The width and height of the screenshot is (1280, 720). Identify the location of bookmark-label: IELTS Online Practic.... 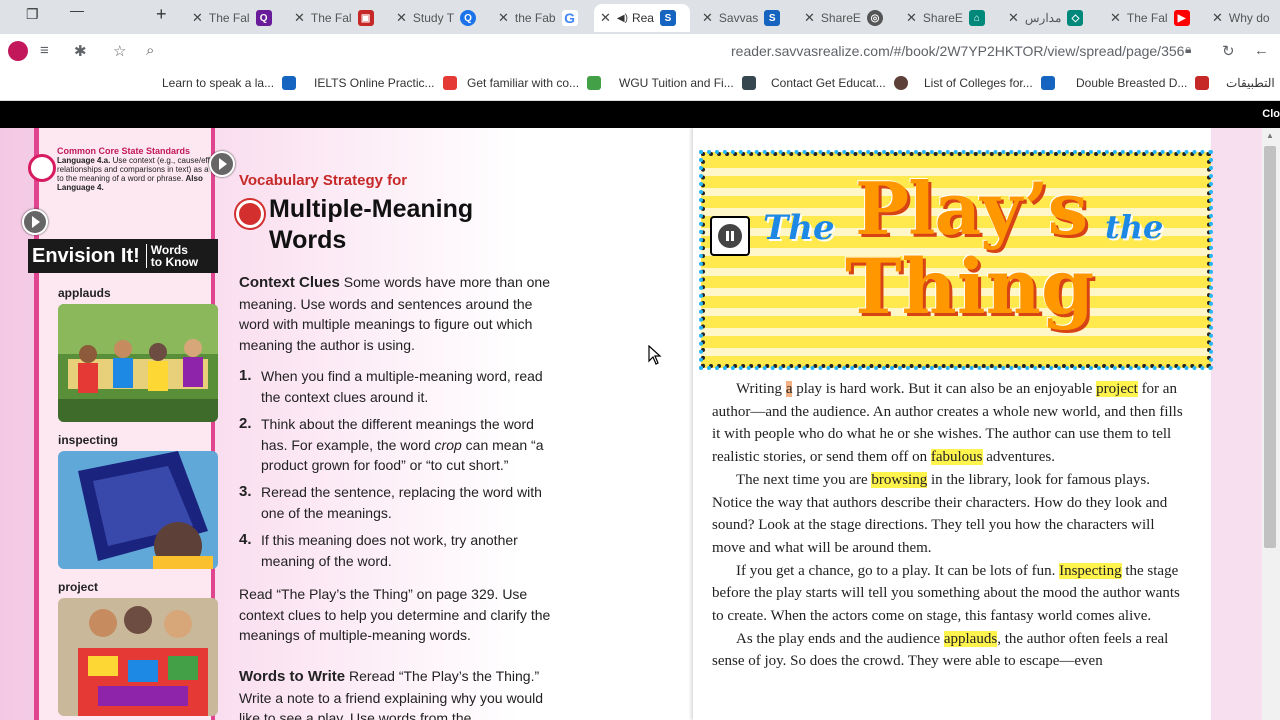
(374, 83).